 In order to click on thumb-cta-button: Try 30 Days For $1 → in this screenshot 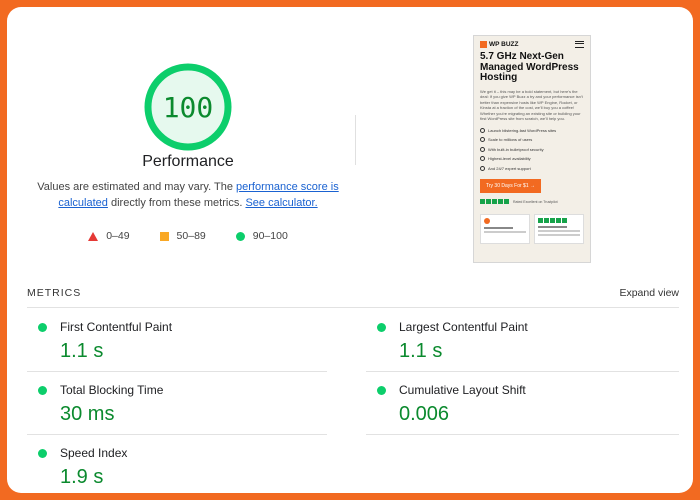, I will do `click(510, 186)`.